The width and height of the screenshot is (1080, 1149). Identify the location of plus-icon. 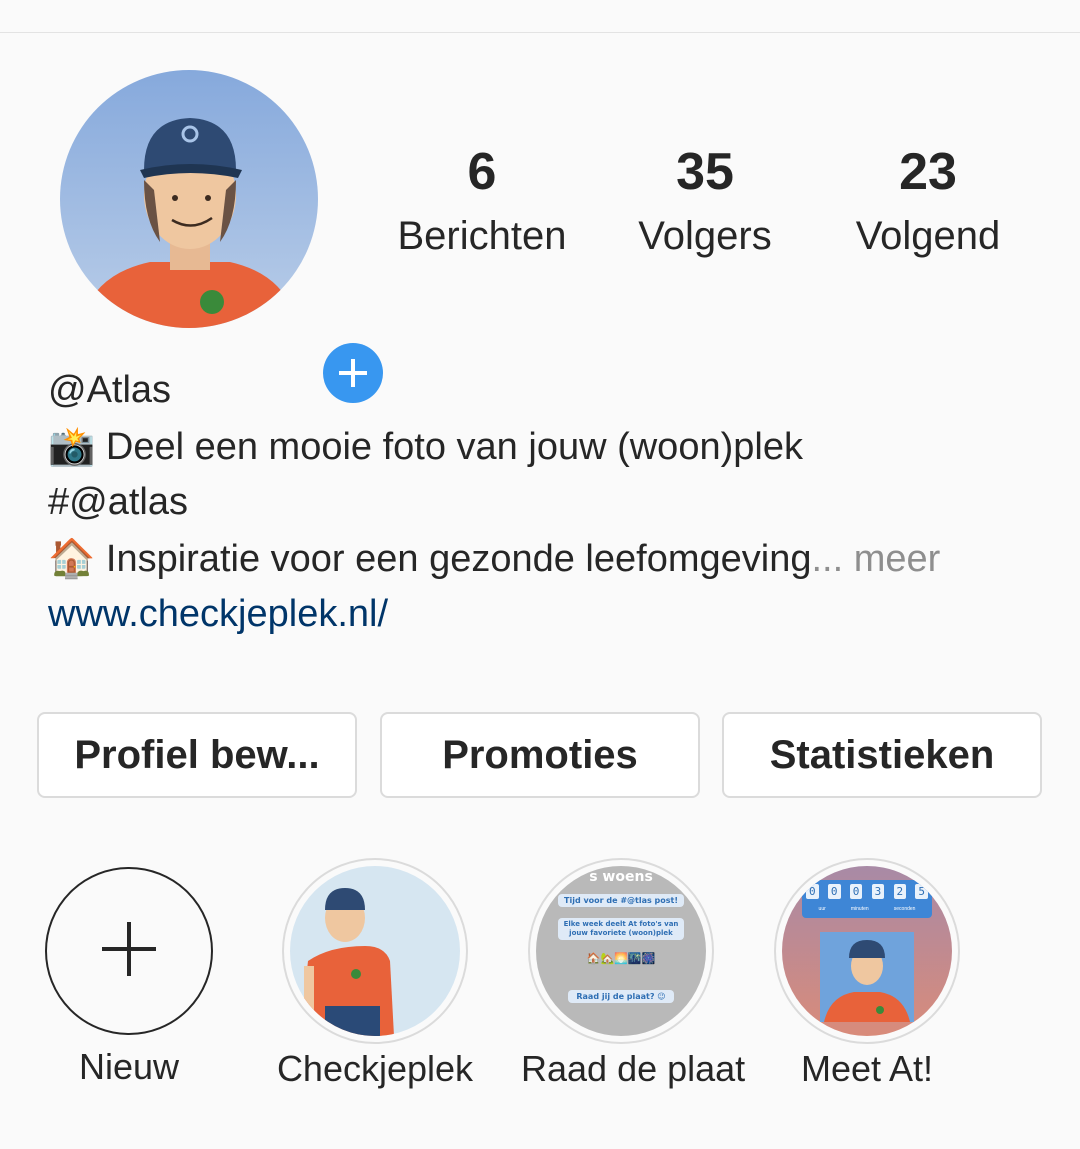
(129, 951).